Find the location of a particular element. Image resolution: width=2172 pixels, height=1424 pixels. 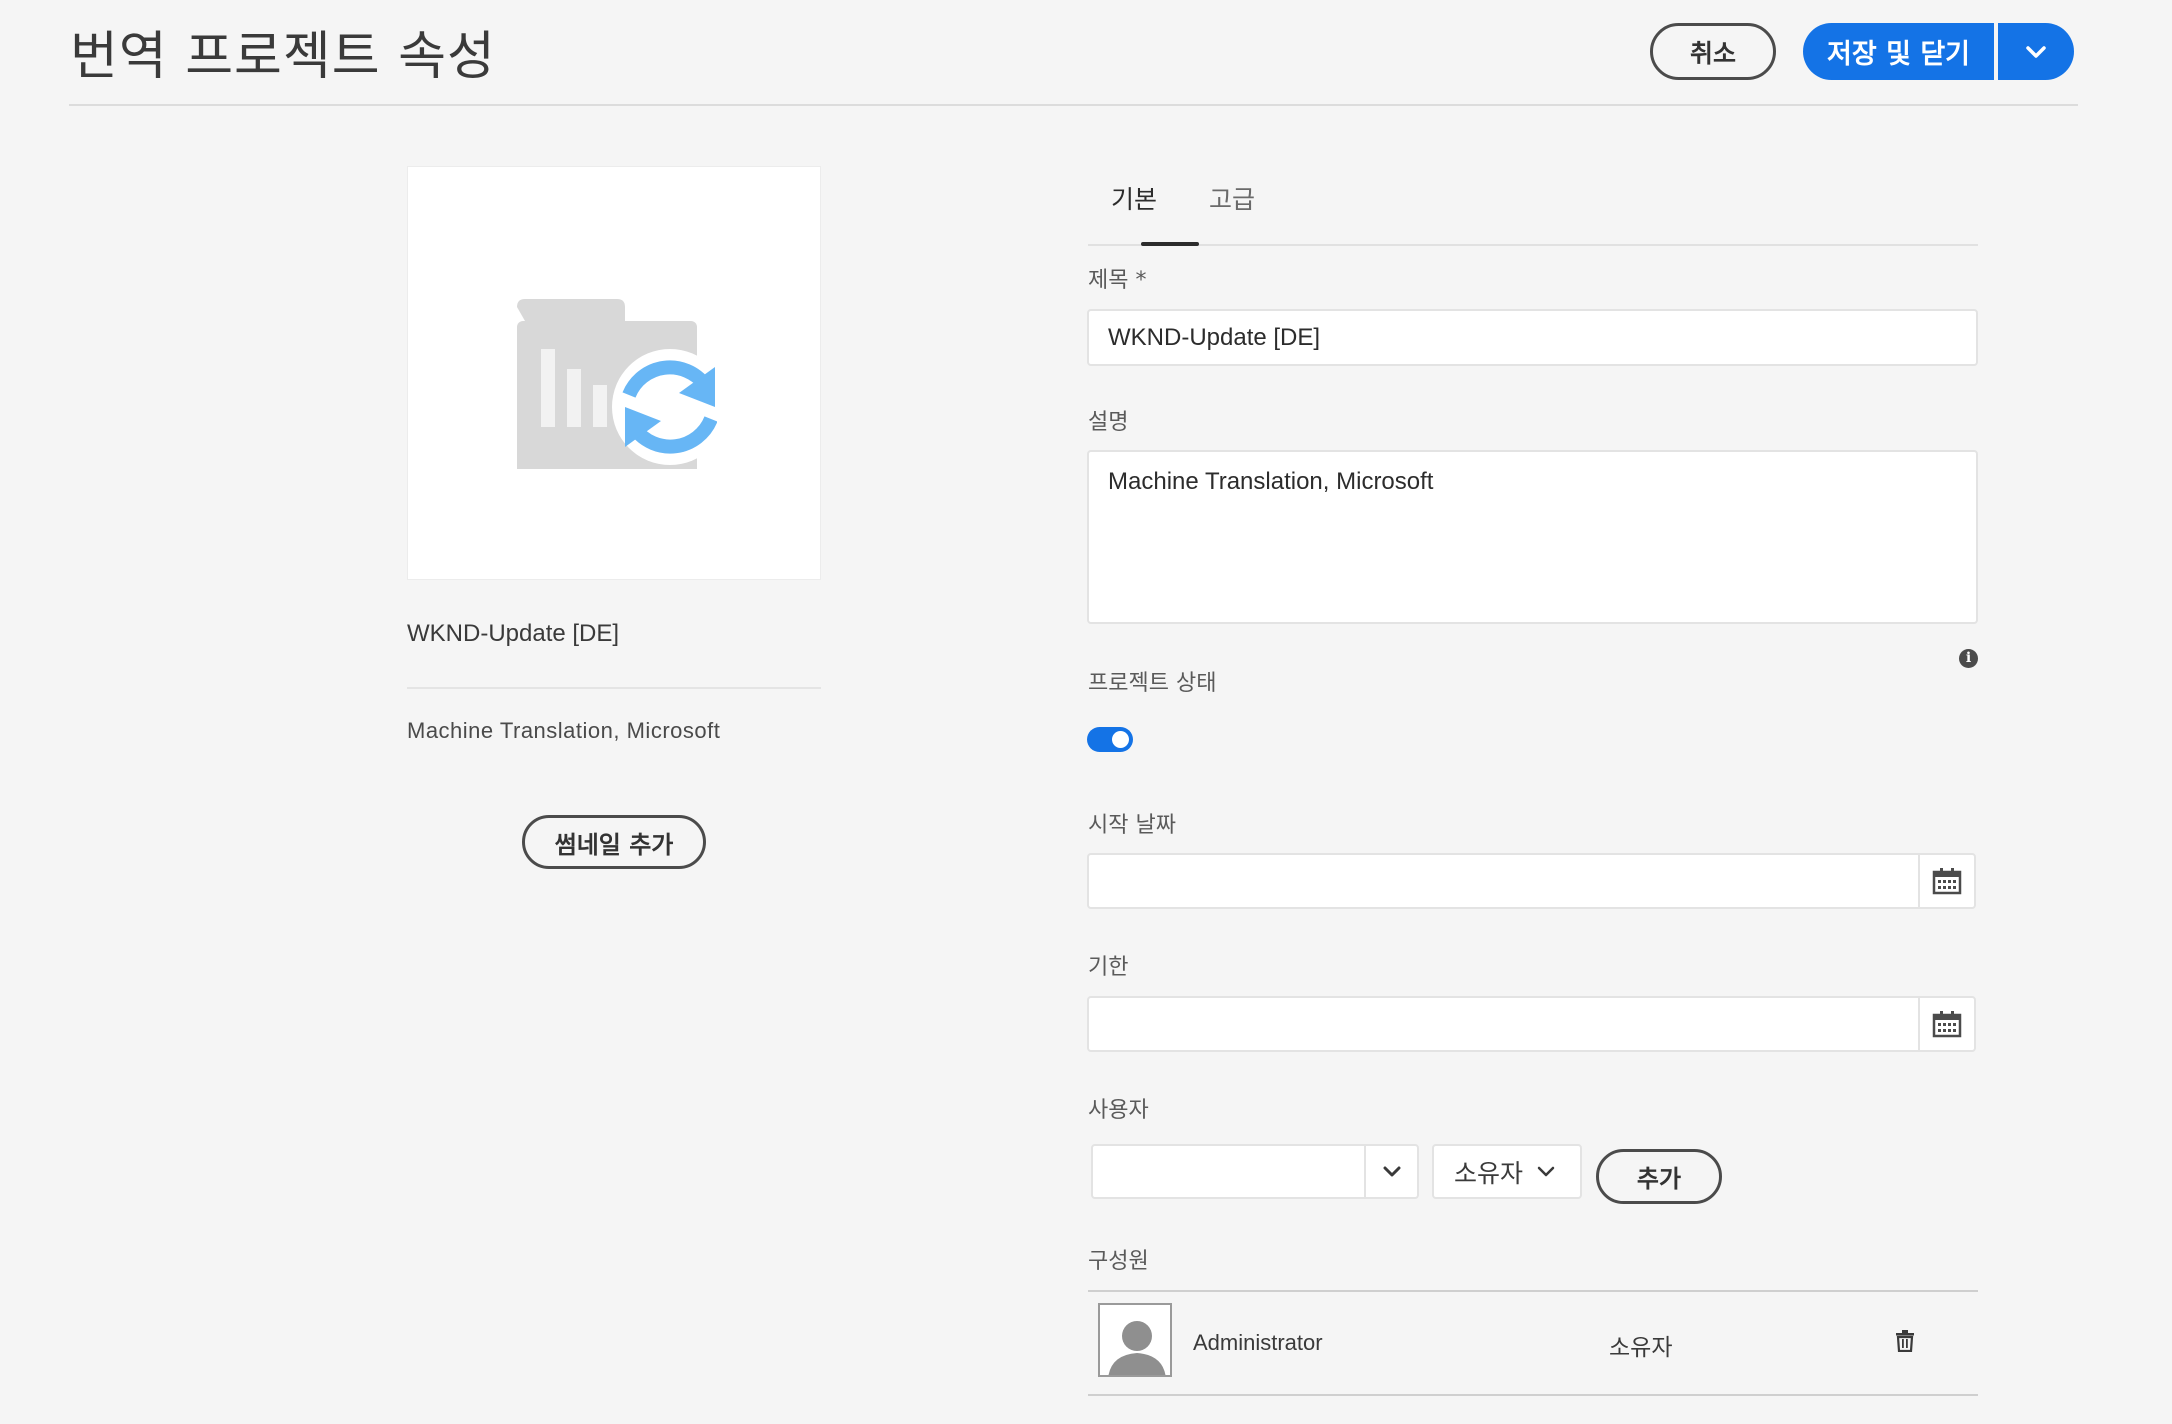

avatar is located at coordinates (1135, 1340).